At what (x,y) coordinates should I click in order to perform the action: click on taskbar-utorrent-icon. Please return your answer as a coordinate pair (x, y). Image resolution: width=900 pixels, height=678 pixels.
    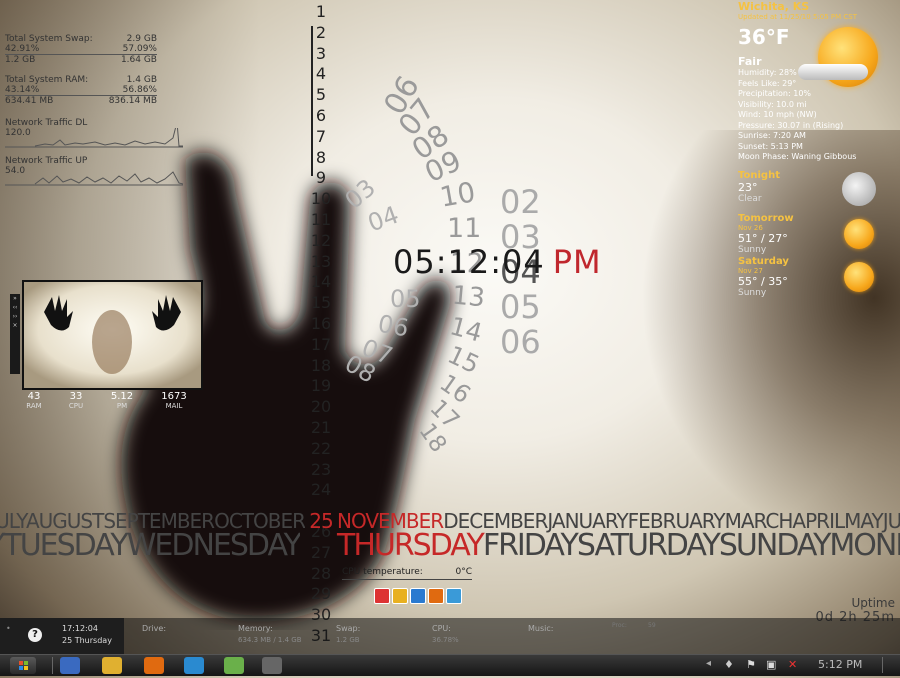
    Looking at the image, I should click on (234, 665).